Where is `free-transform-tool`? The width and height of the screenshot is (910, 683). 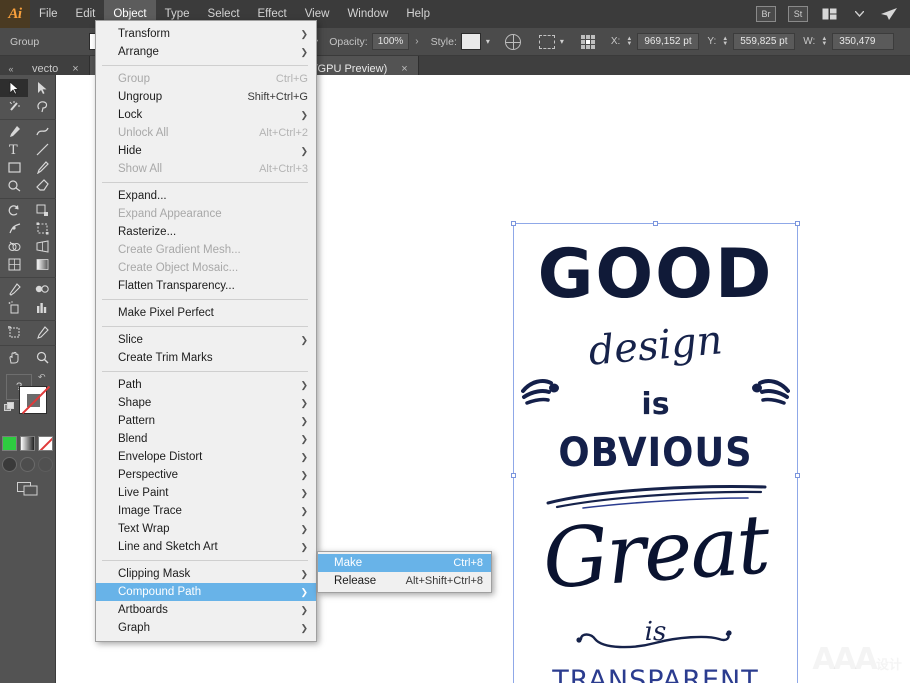
free-transform-tool is located at coordinates (42, 228).